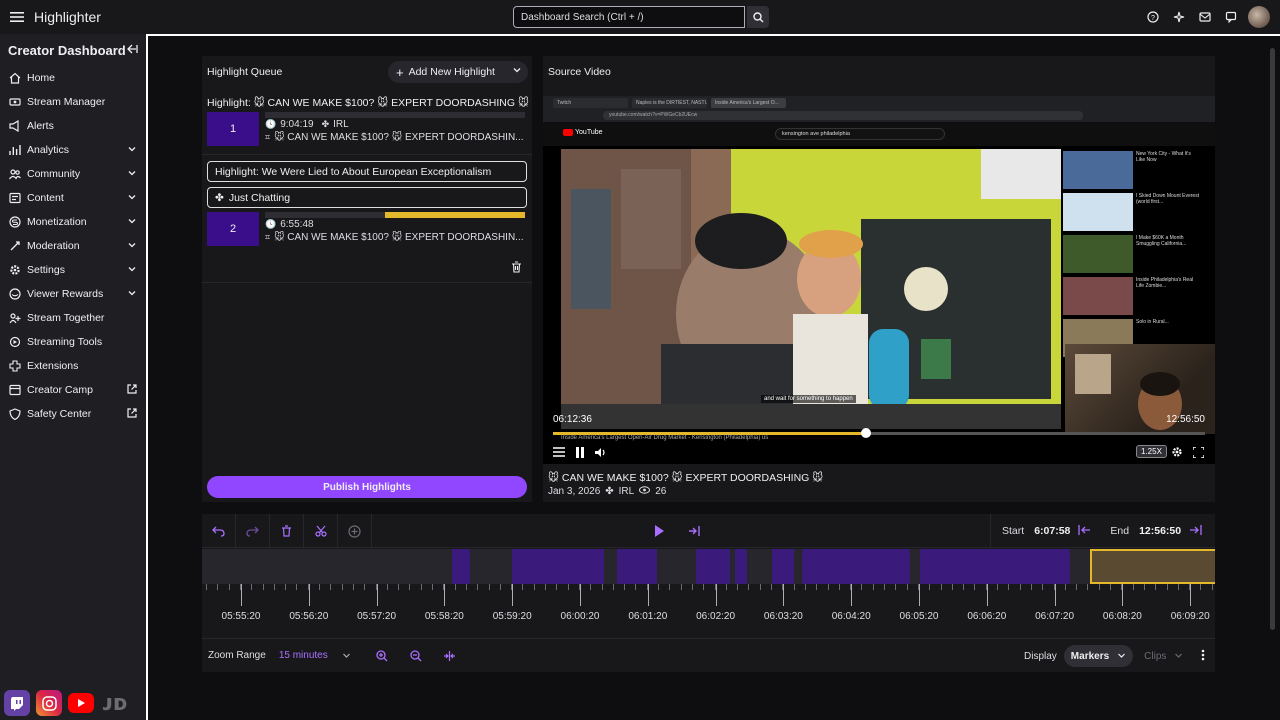 This screenshot has height=720, width=1280. Describe the element at coordinates (1152, 566) in the screenshot. I see `selected-highlight-range` at that location.